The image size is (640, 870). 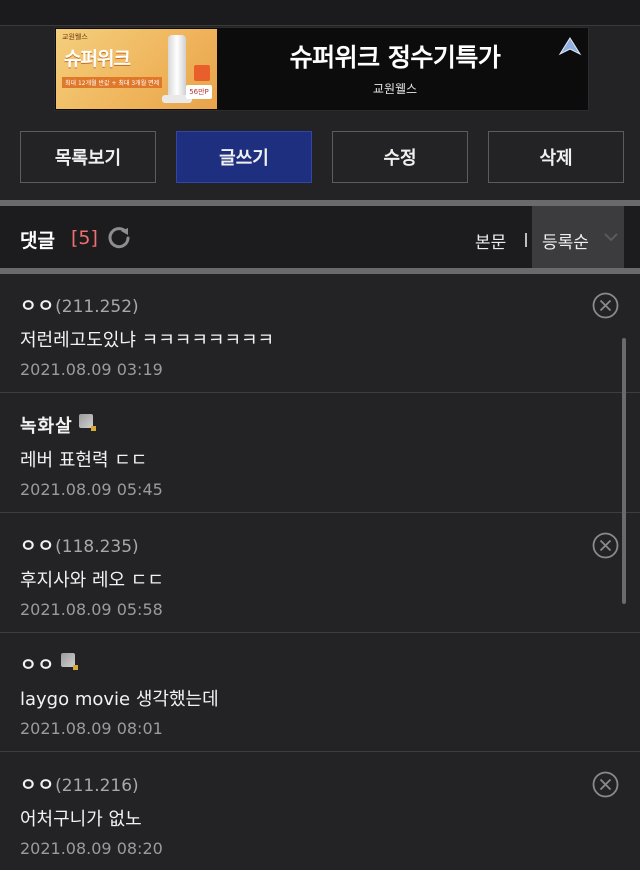 I want to click on comment-date: 2021.08.09 03:19, so click(x=91, y=369).